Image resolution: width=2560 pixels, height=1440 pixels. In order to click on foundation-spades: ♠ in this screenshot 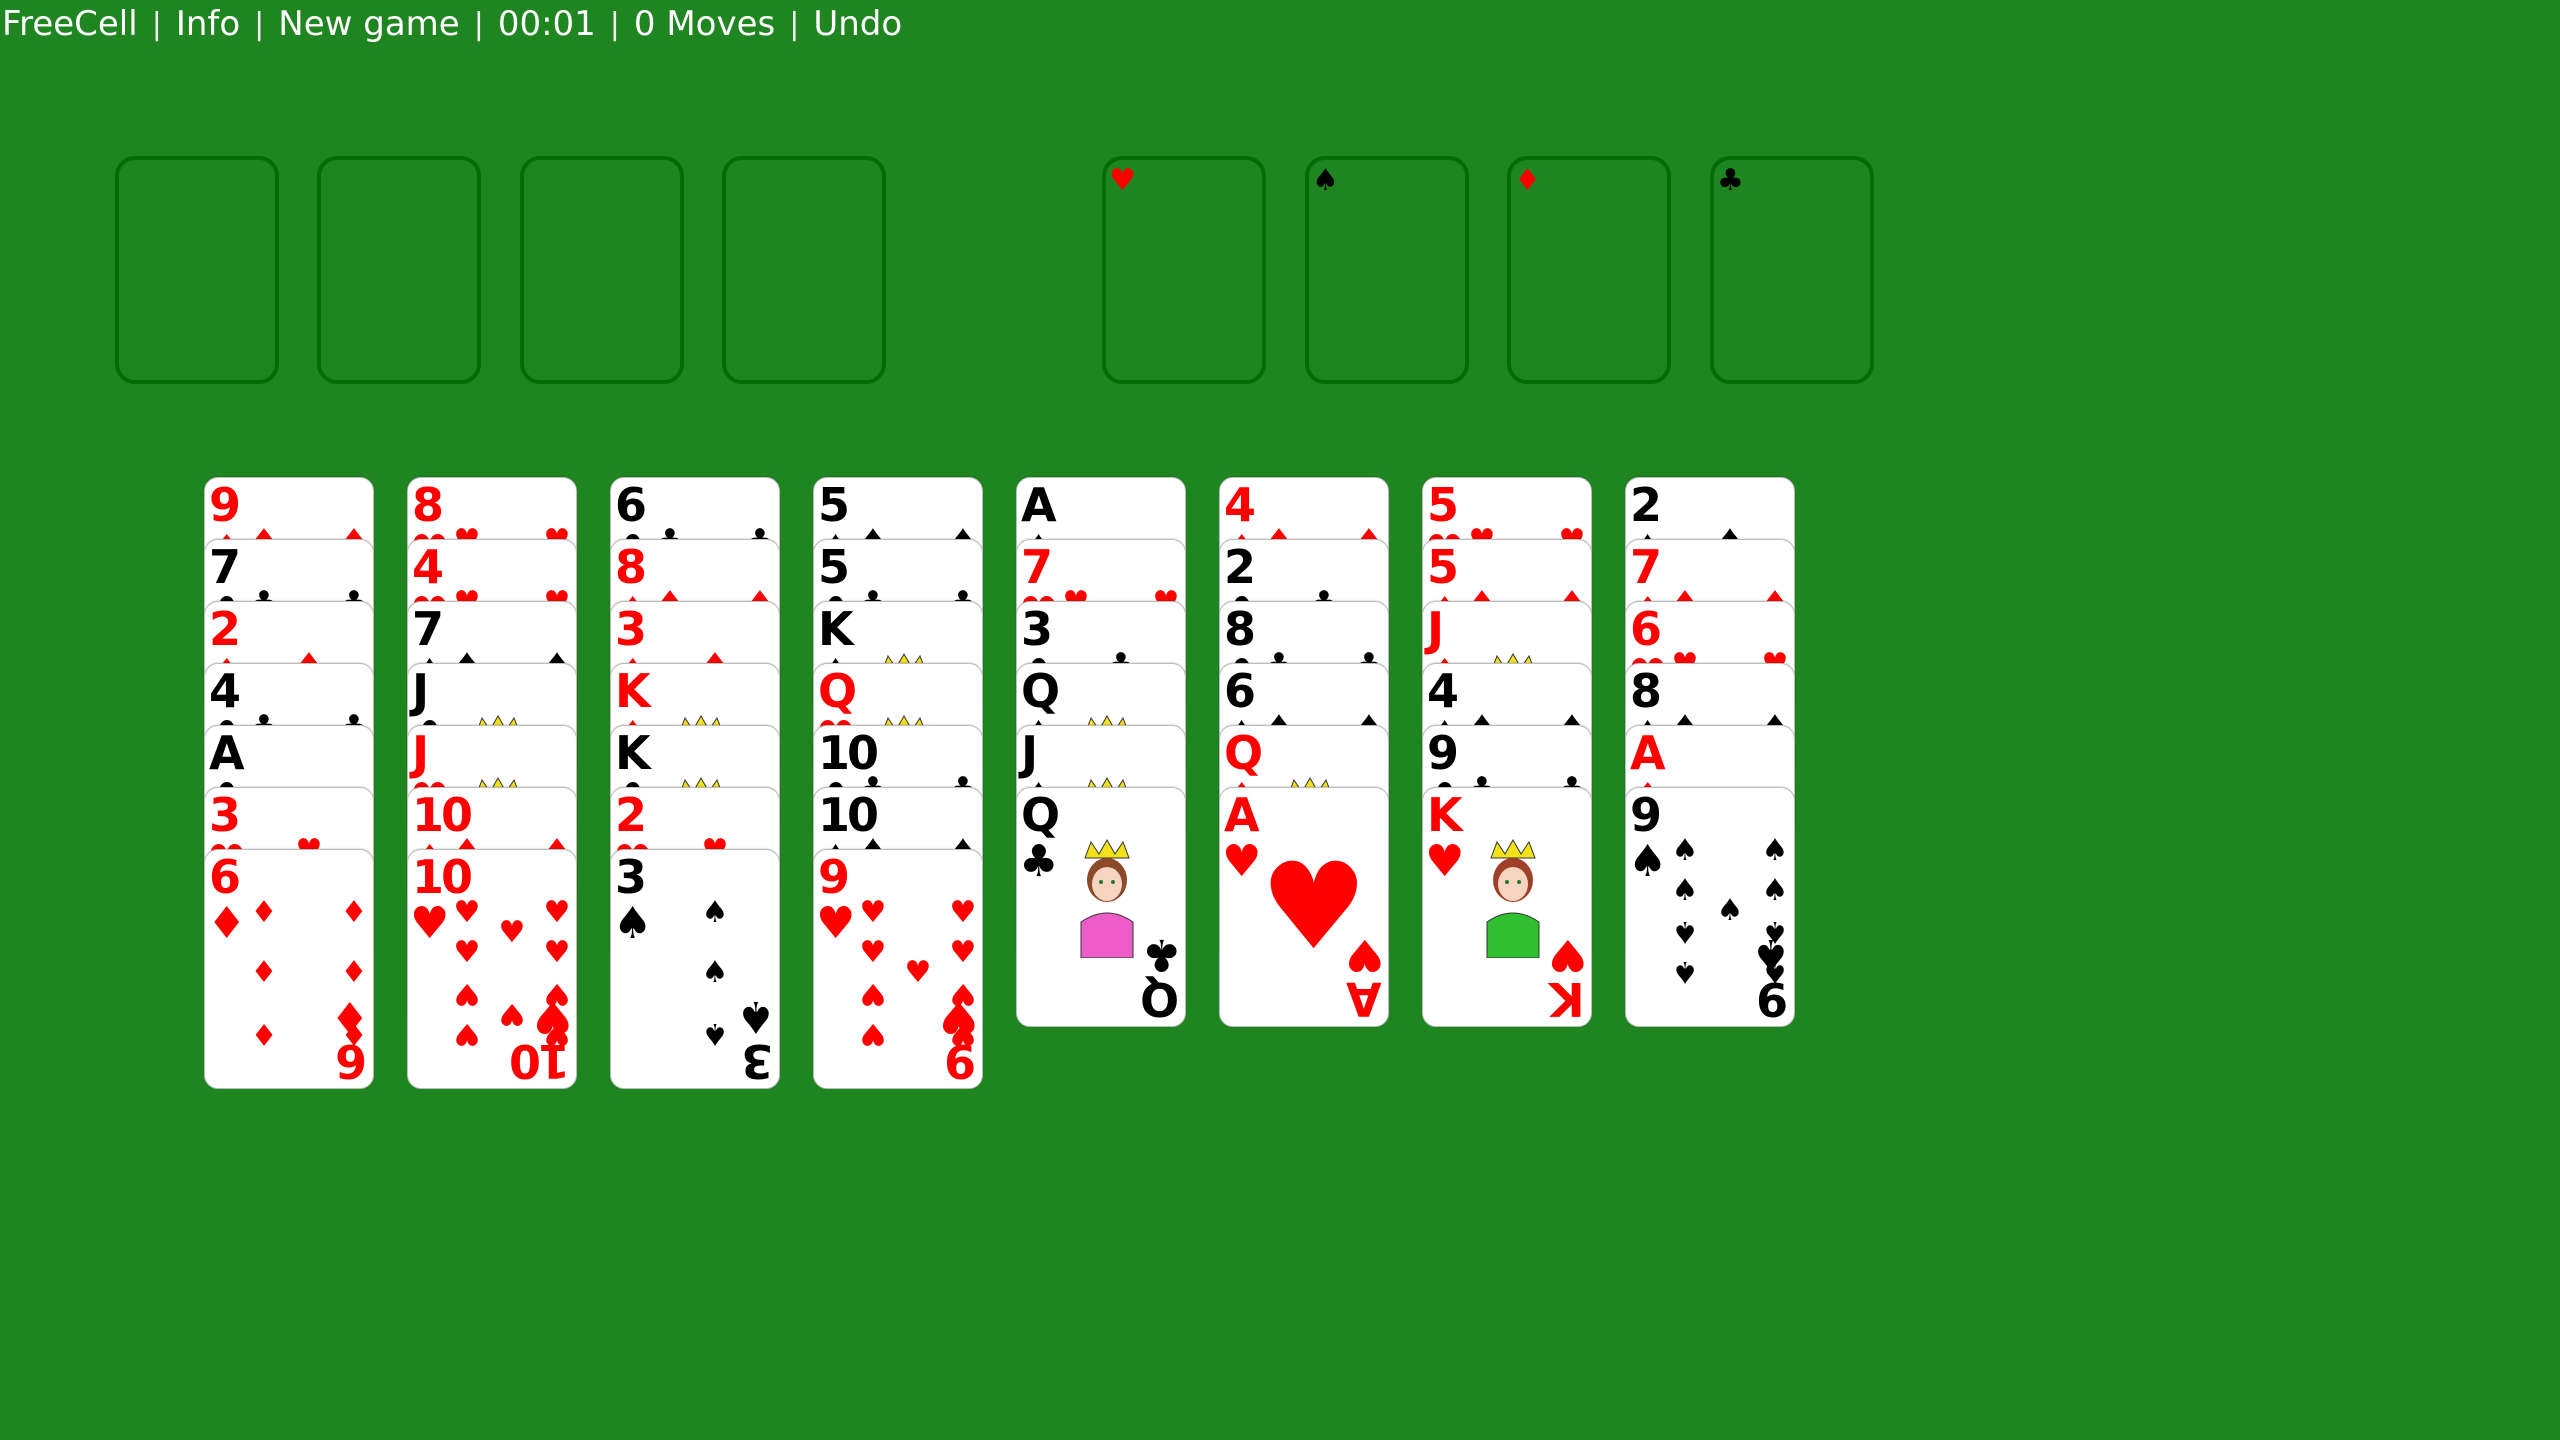, I will do `click(1387, 270)`.